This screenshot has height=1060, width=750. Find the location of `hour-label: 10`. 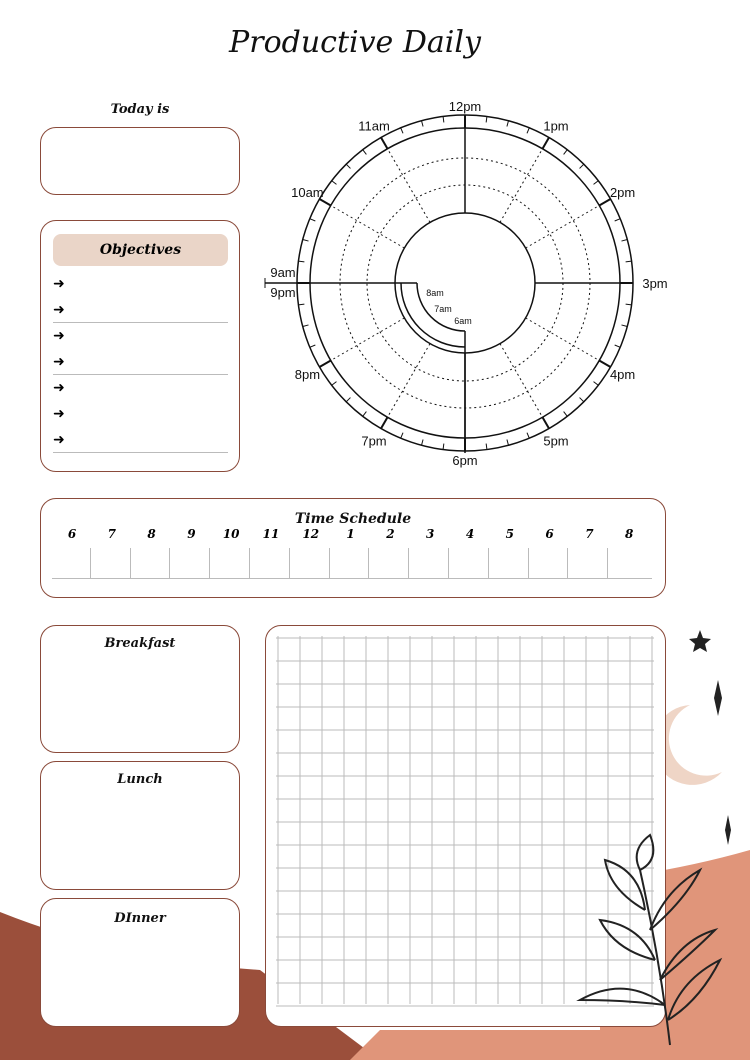

hour-label: 10 is located at coordinates (231, 534).